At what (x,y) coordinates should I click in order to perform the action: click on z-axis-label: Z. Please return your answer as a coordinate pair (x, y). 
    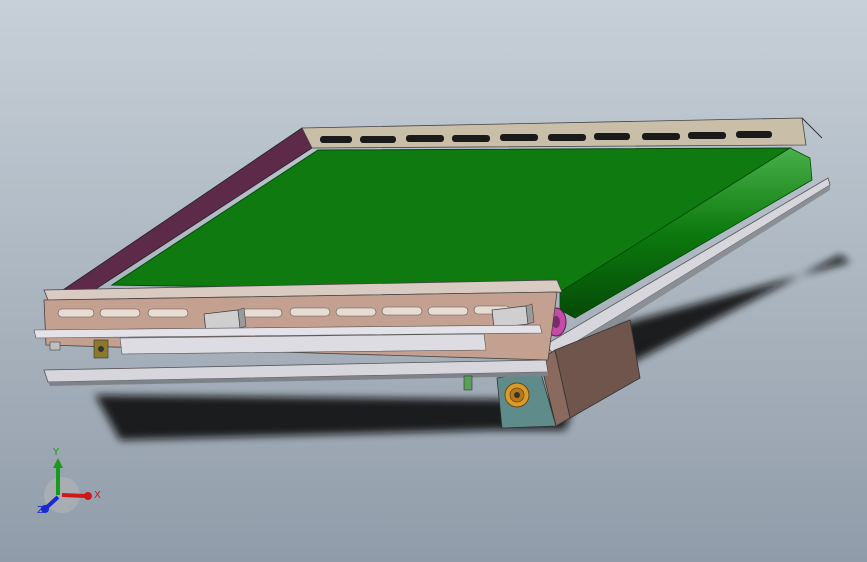
    Looking at the image, I should click on (40, 510).